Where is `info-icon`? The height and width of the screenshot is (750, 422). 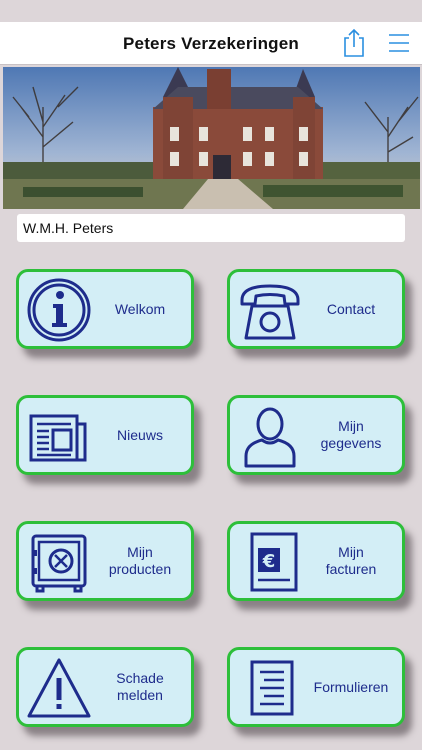 info-icon is located at coordinates (59, 310).